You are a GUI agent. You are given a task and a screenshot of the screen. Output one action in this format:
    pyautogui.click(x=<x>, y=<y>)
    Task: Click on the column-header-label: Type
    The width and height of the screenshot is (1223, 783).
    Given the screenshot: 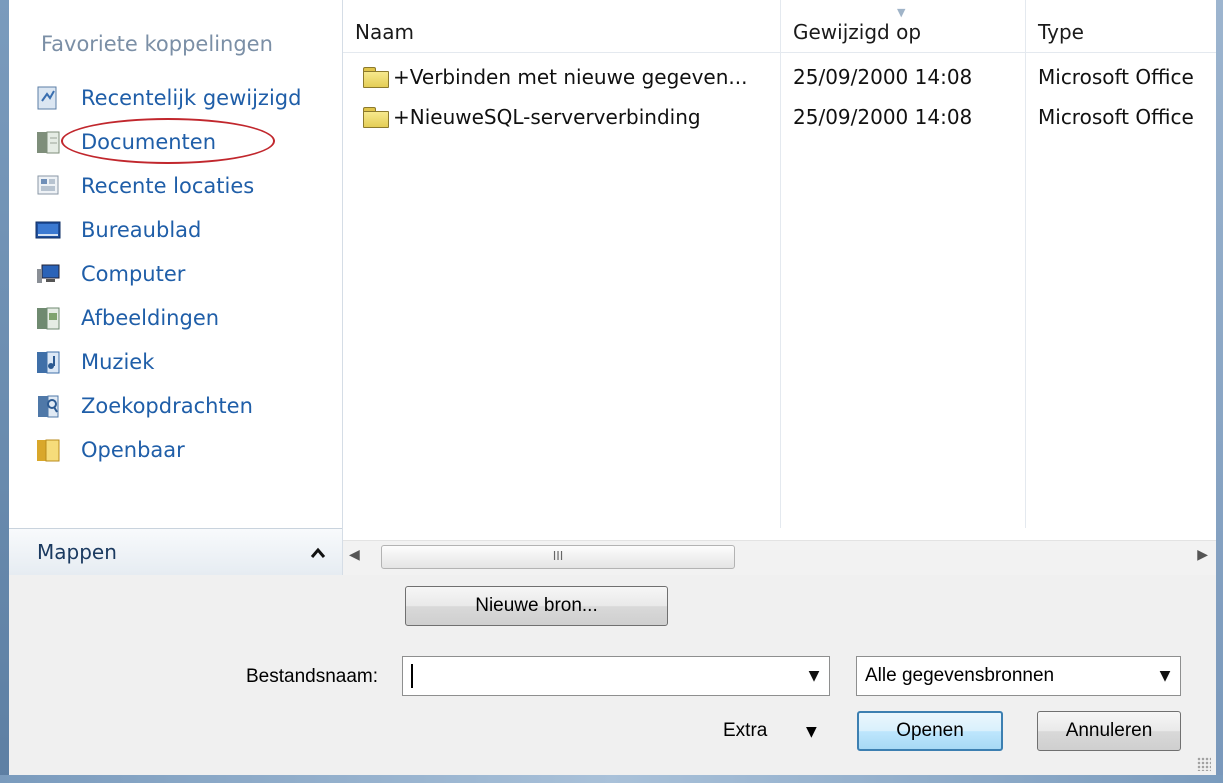 What is the action you would take?
    pyautogui.click(x=1061, y=32)
    